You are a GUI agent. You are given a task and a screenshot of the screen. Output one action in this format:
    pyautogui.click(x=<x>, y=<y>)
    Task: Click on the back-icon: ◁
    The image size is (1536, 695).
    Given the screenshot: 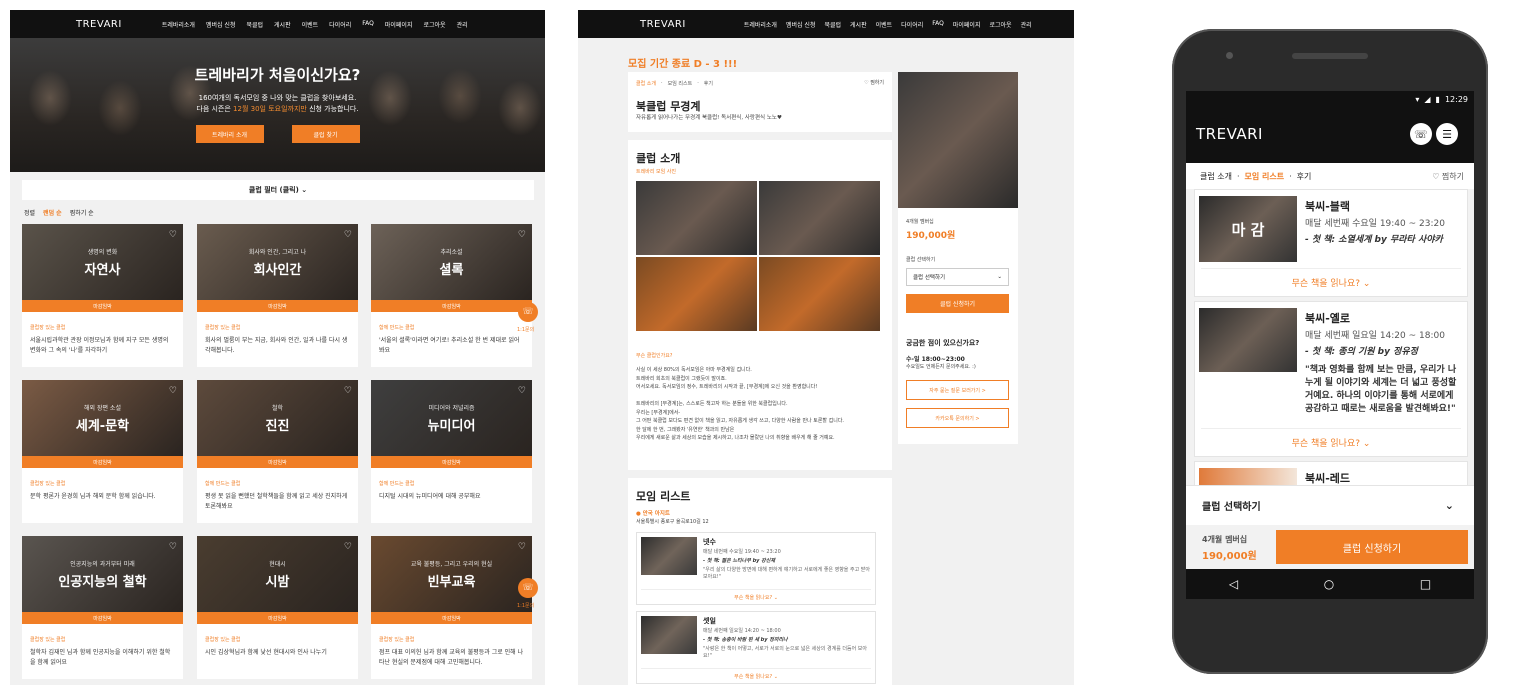 What is the action you would take?
    pyautogui.click(x=1233, y=584)
    